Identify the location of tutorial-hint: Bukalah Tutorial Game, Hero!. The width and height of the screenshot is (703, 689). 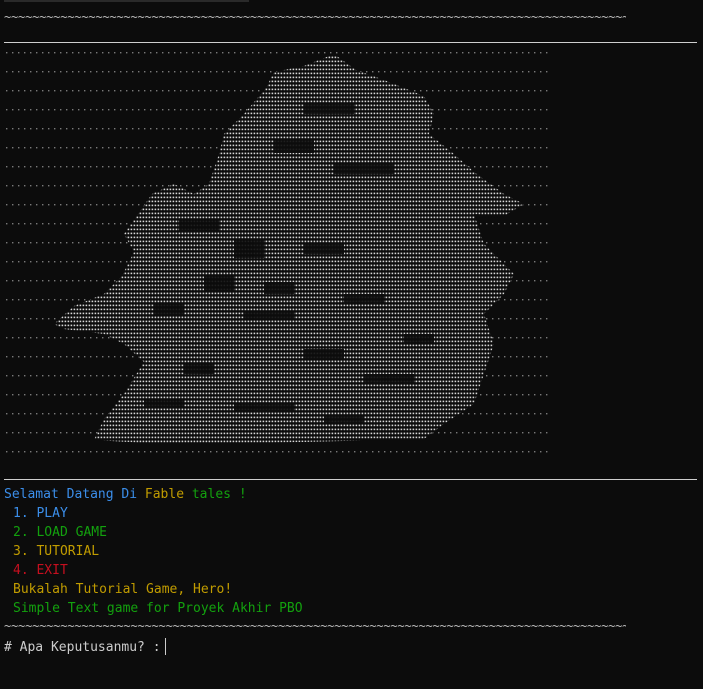
(123, 589).